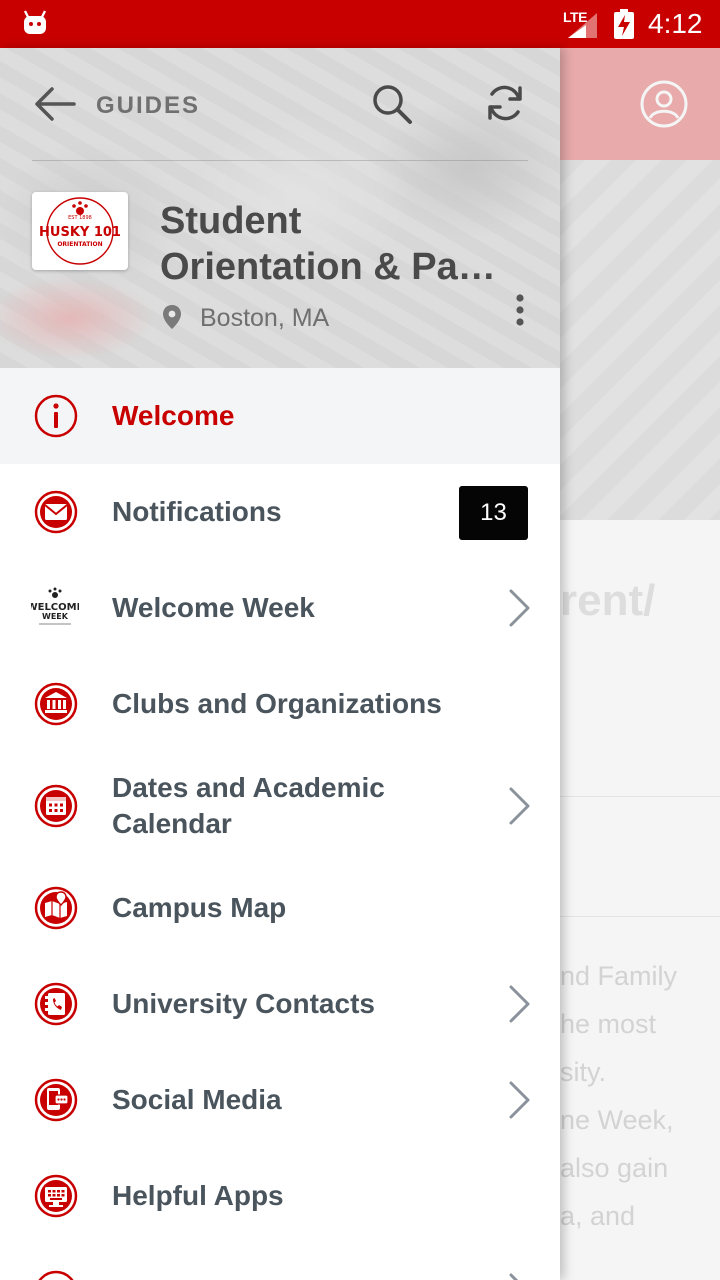 This screenshot has width=720, height=1280. What do you see at coordinates (197, 1099) in the screenshot?
I see `menu-item-label: Social Media` at bounding box center [197, 1099].